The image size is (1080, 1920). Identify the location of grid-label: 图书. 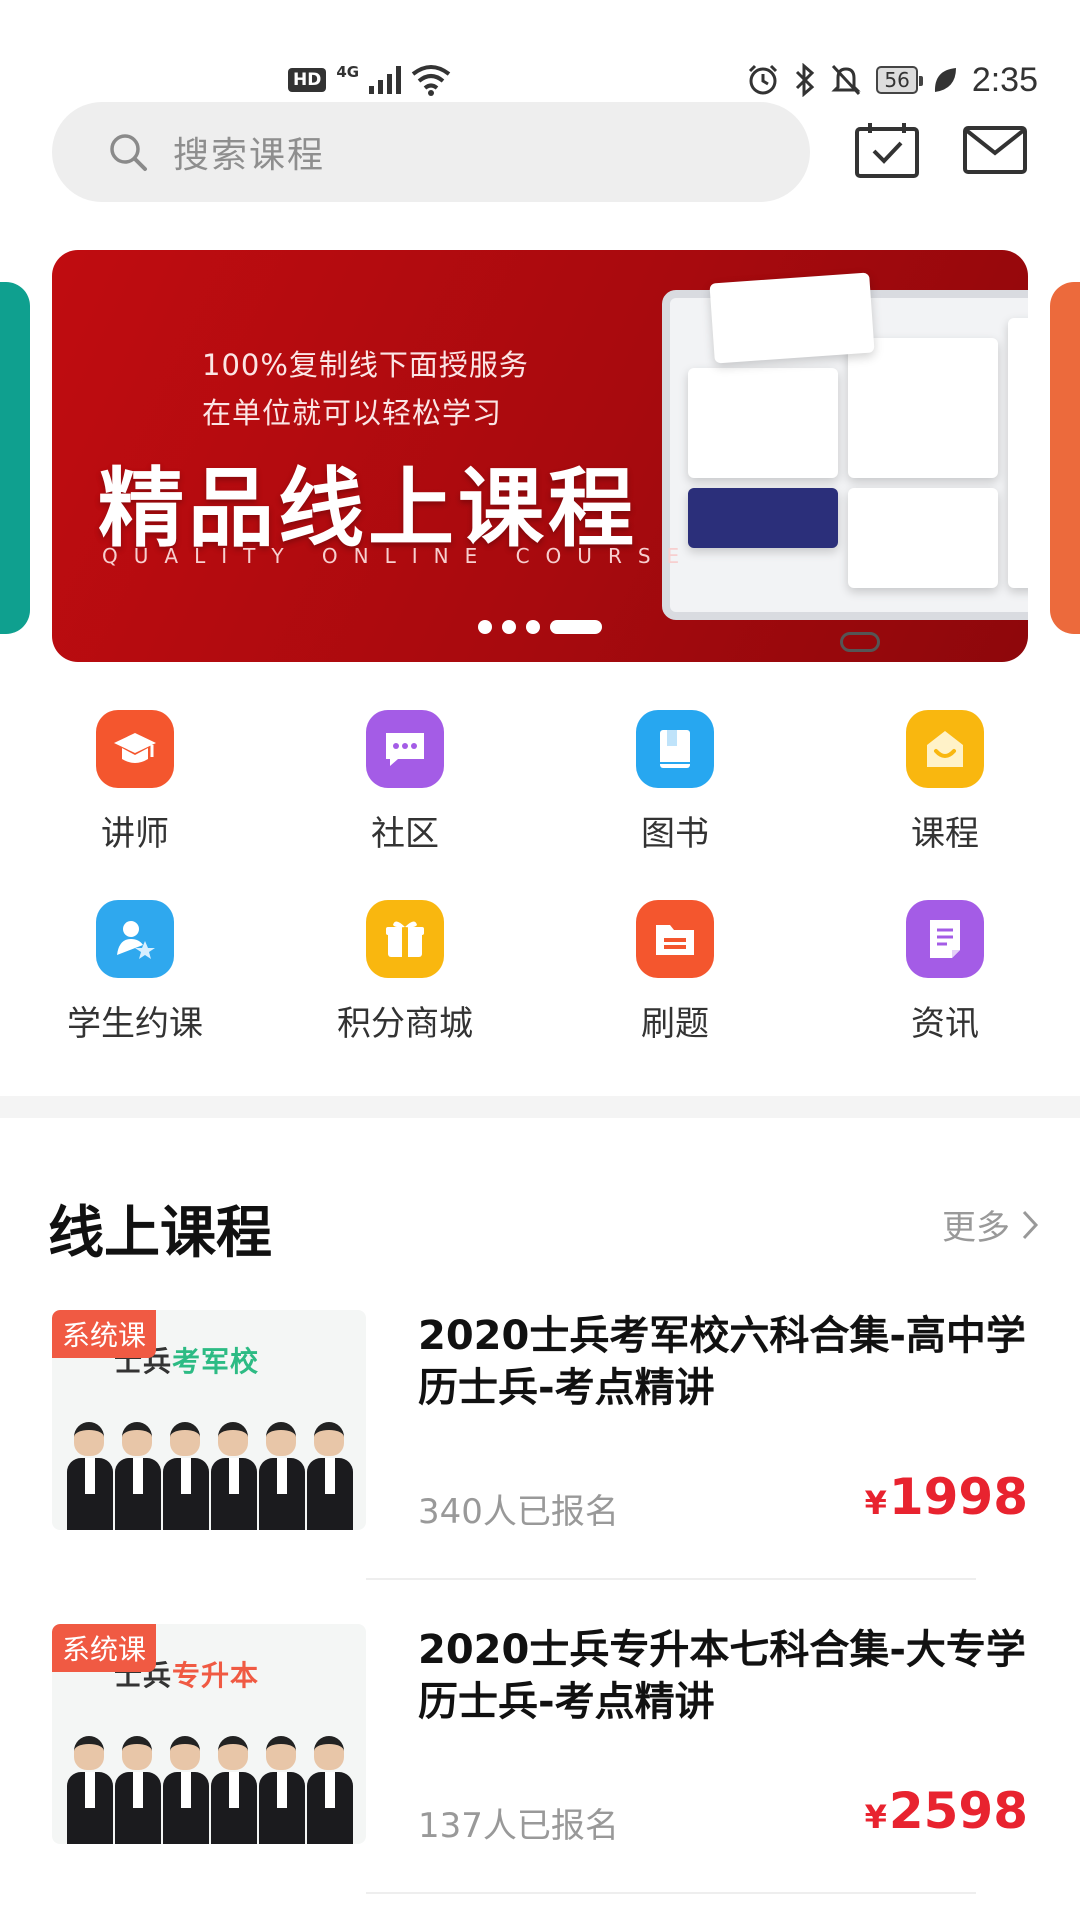
(675, 834).